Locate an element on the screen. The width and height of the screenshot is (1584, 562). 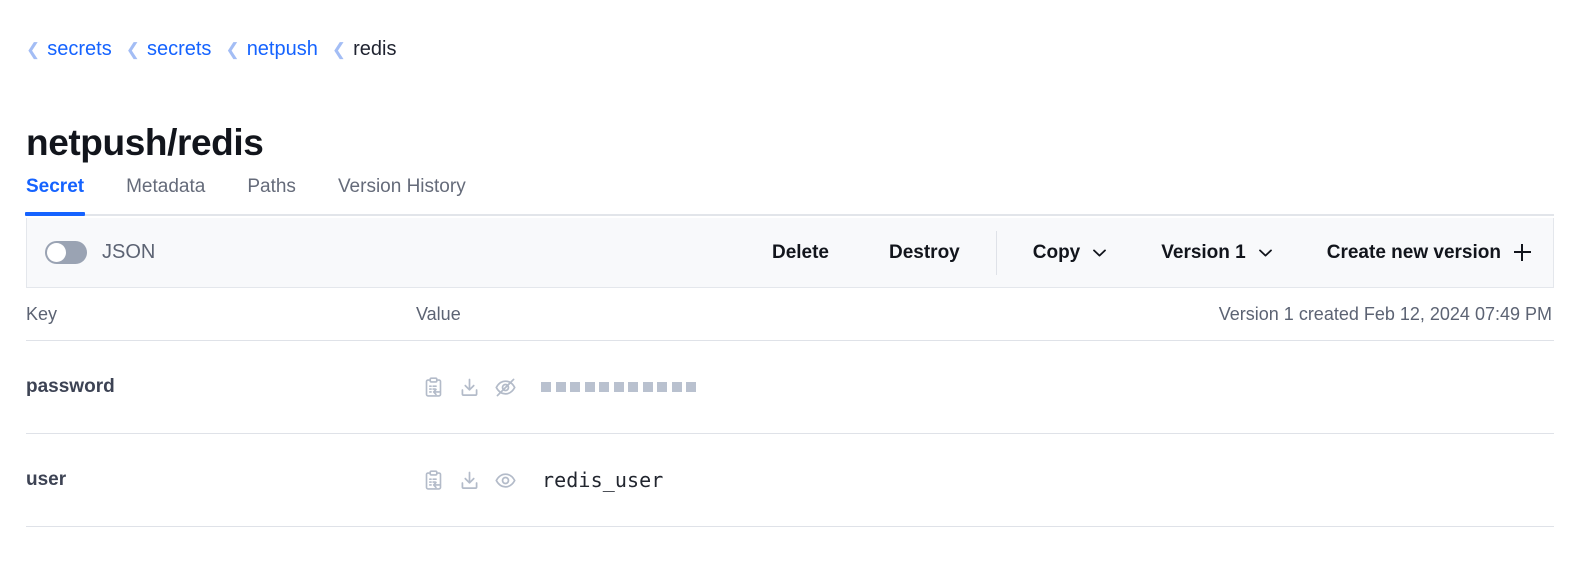
secret-value-cell is located at coordinates (985, 387).